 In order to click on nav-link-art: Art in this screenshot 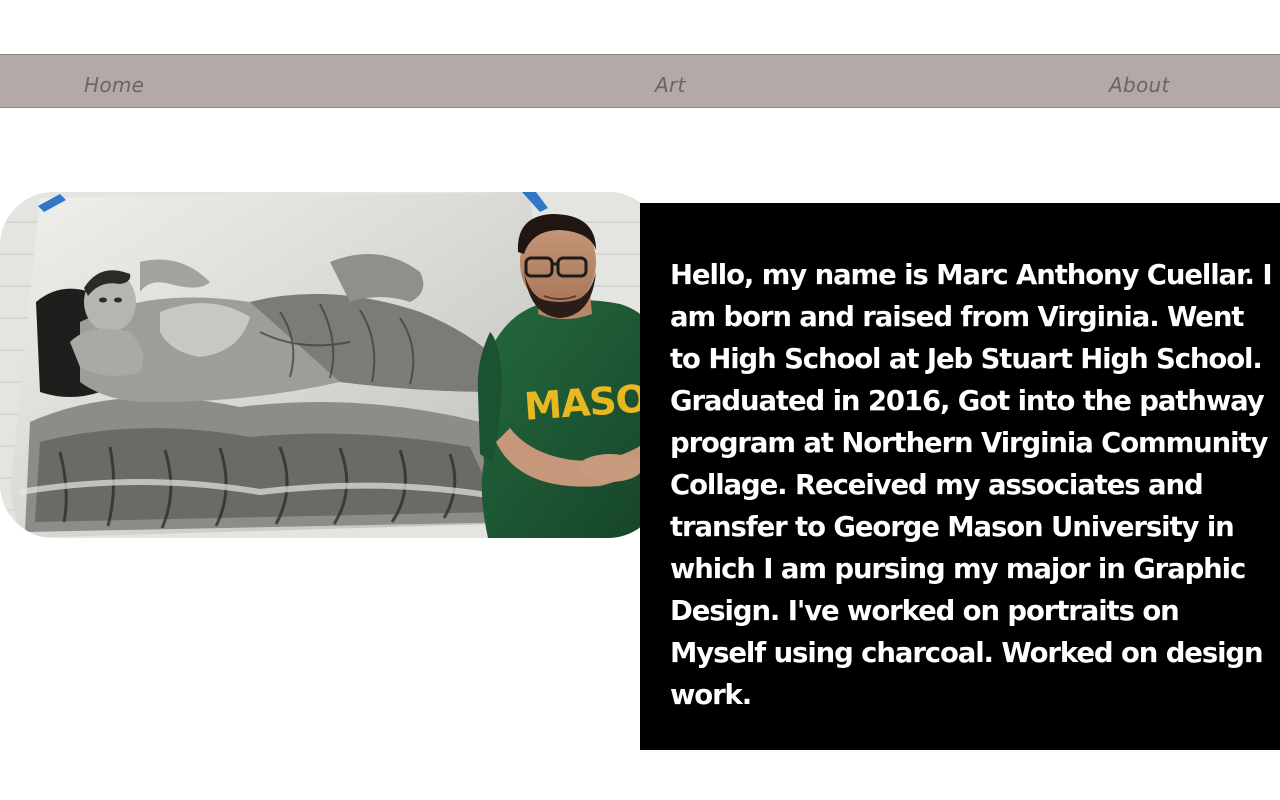, I will do `click(670, 85)`.